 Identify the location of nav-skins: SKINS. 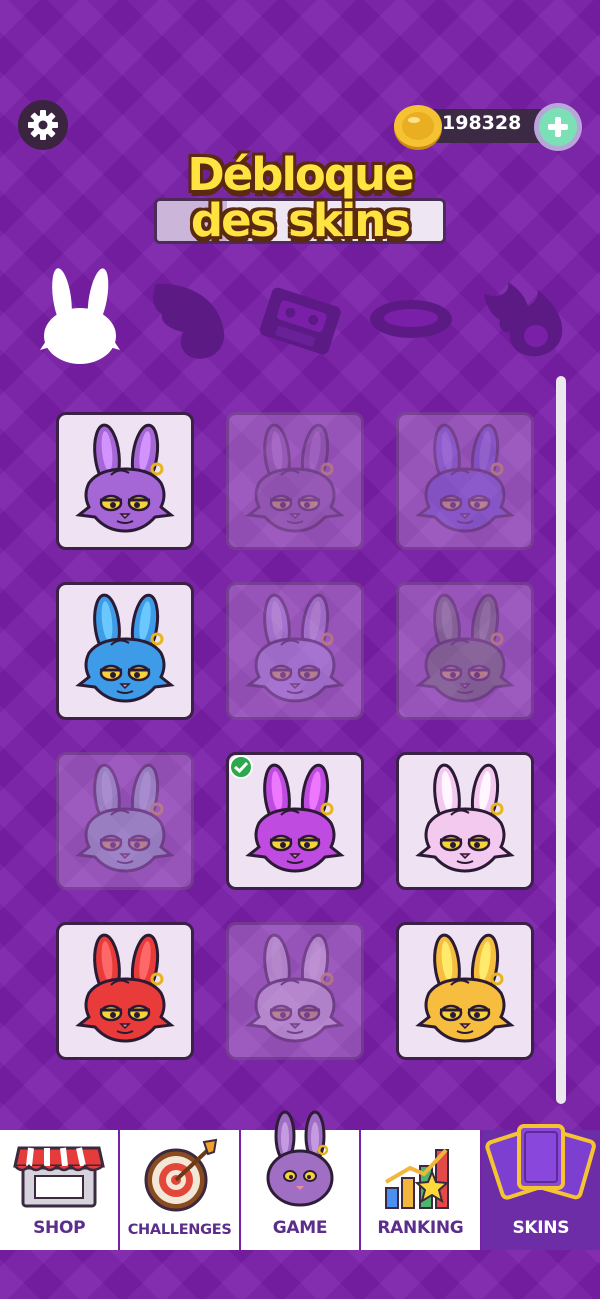
(540, 1187).